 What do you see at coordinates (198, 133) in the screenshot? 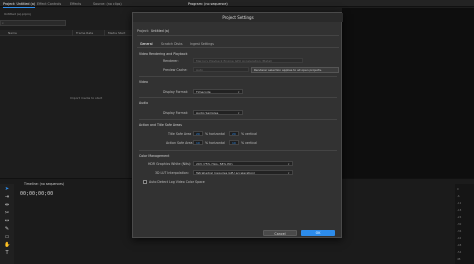
I see `title-safe-horizontal-input: 20` at bounding box center [198, 133].